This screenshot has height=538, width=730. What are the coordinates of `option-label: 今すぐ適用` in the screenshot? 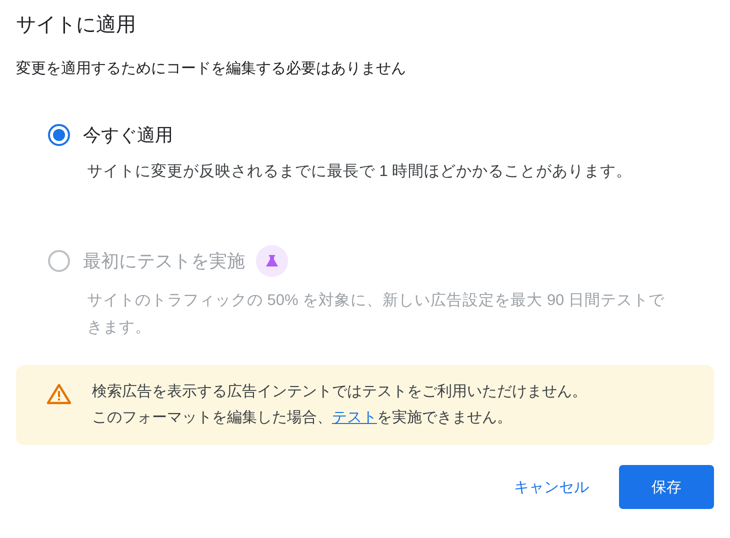 It's located at (128, 135).